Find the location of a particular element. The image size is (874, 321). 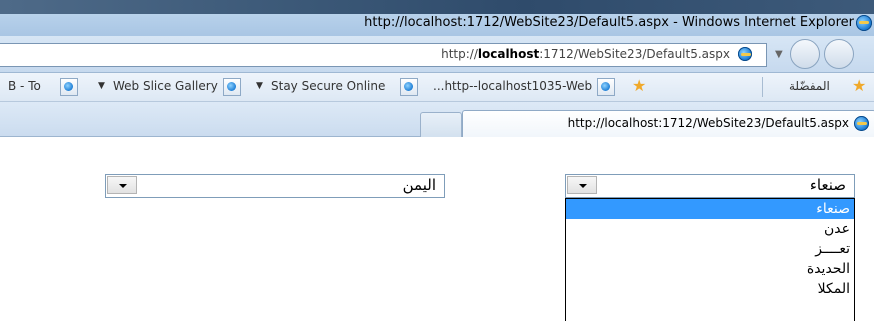

country-select-value: اليمن is located at coordinates (419, 185).